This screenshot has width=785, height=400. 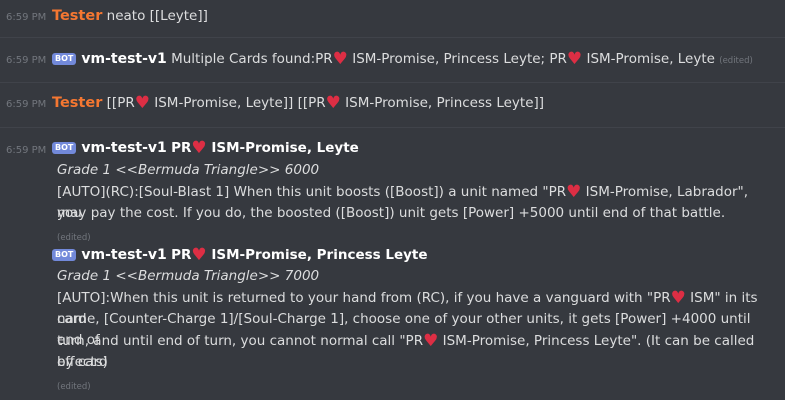 What do you see at coordinates (252, 59) in the screenshot?
I see `message-text: Multiple Cards found:PR` at bounding box center [252, 59].